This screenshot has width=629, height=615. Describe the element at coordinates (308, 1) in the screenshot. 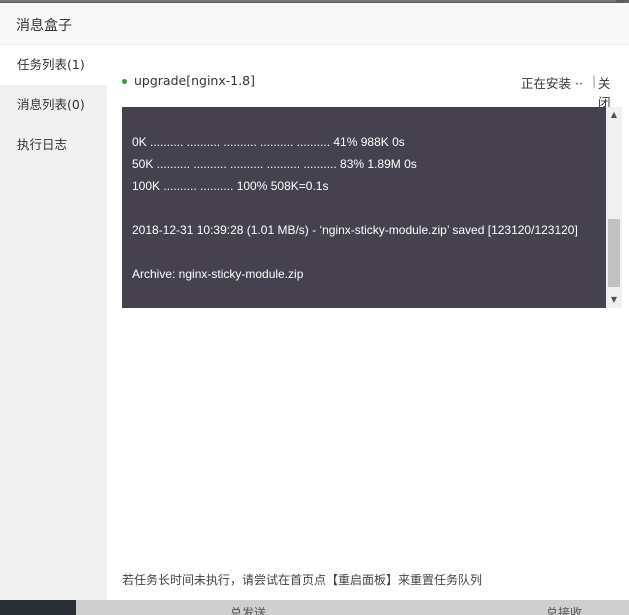

I see `background-top-edge-inner` at that location.